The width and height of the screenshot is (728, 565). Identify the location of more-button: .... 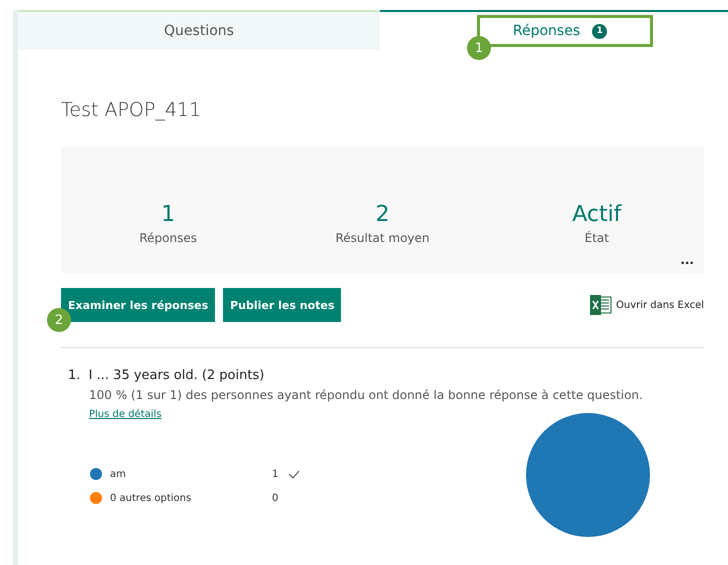
(687, 260).